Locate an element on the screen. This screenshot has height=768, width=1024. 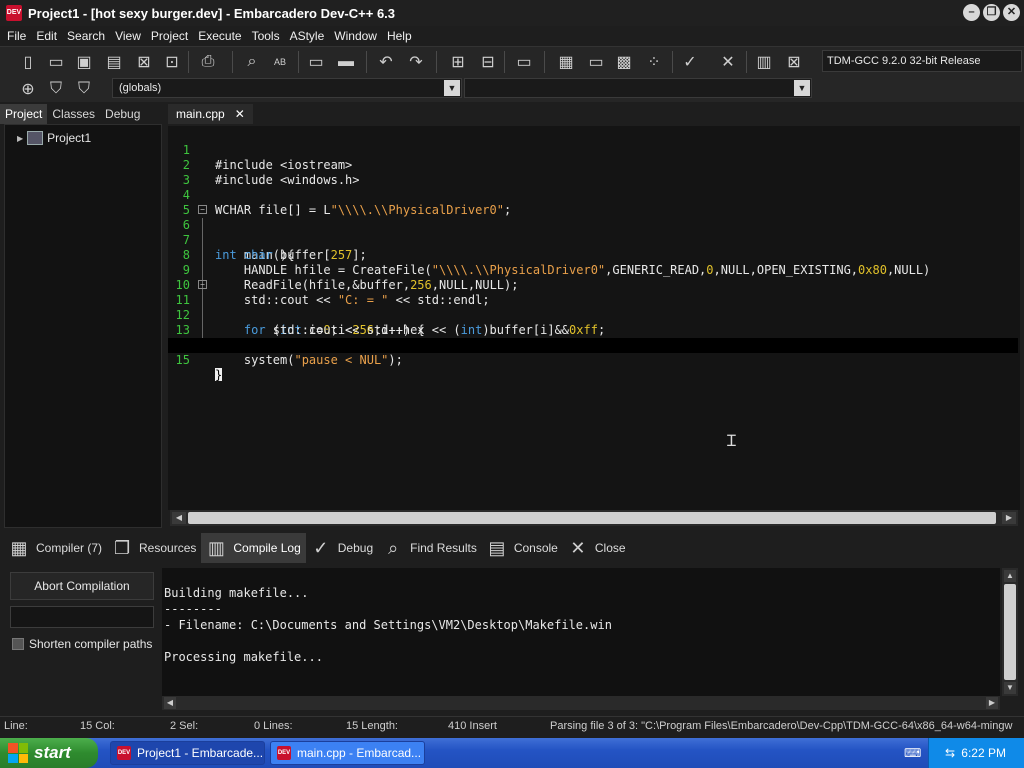
code-line: 6 − int main(){ is located at coordinates (593, 232).